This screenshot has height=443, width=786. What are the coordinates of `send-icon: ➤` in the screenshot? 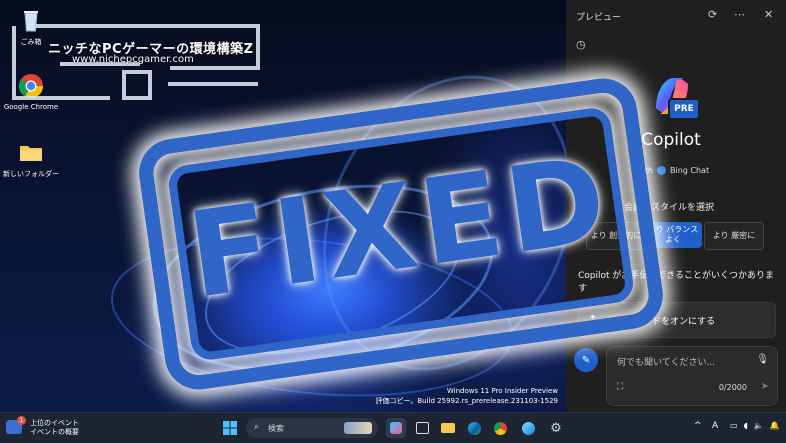 It's located at (765, 386).